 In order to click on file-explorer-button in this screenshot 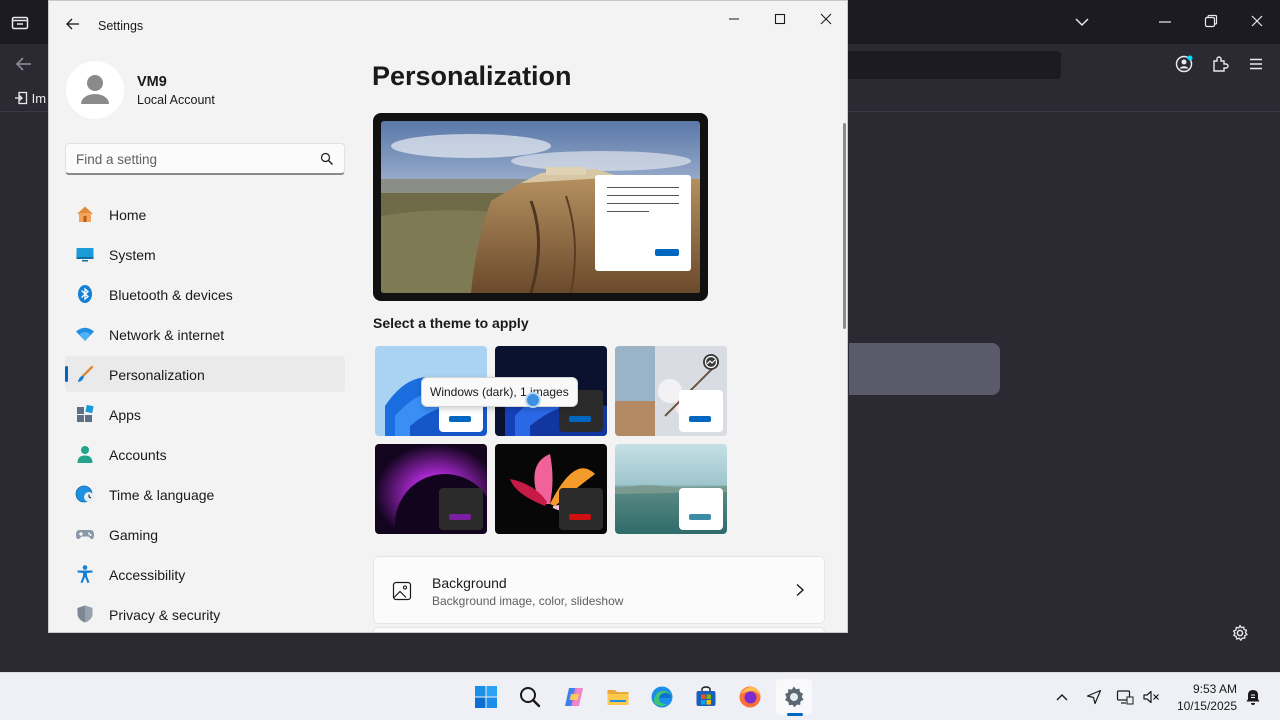, I will do `click(618, 697)`.